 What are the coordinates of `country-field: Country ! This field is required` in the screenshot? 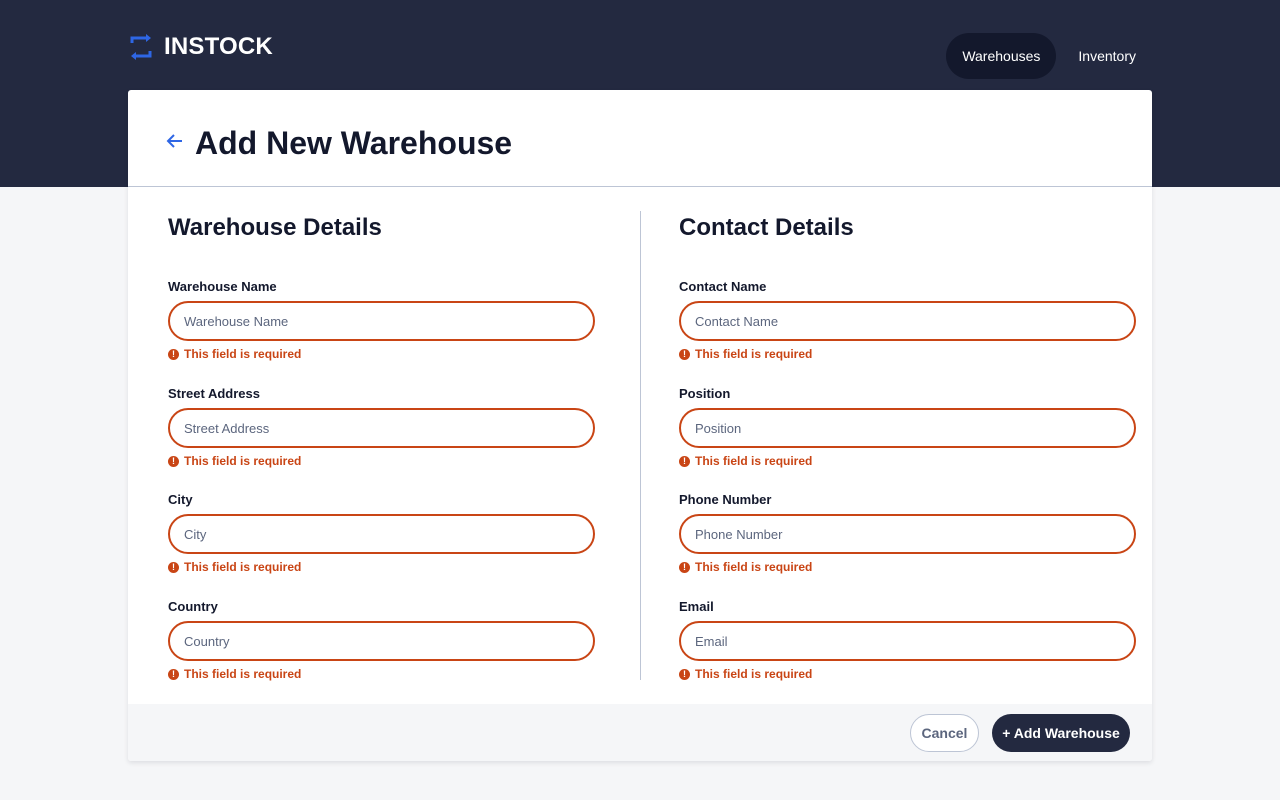 It's located at (381, 640).